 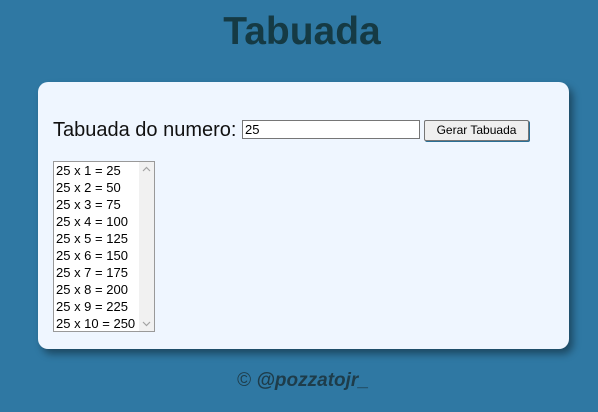 I want to click on footer-credit: © @pozzatojr_, so click(x=299, y=381).